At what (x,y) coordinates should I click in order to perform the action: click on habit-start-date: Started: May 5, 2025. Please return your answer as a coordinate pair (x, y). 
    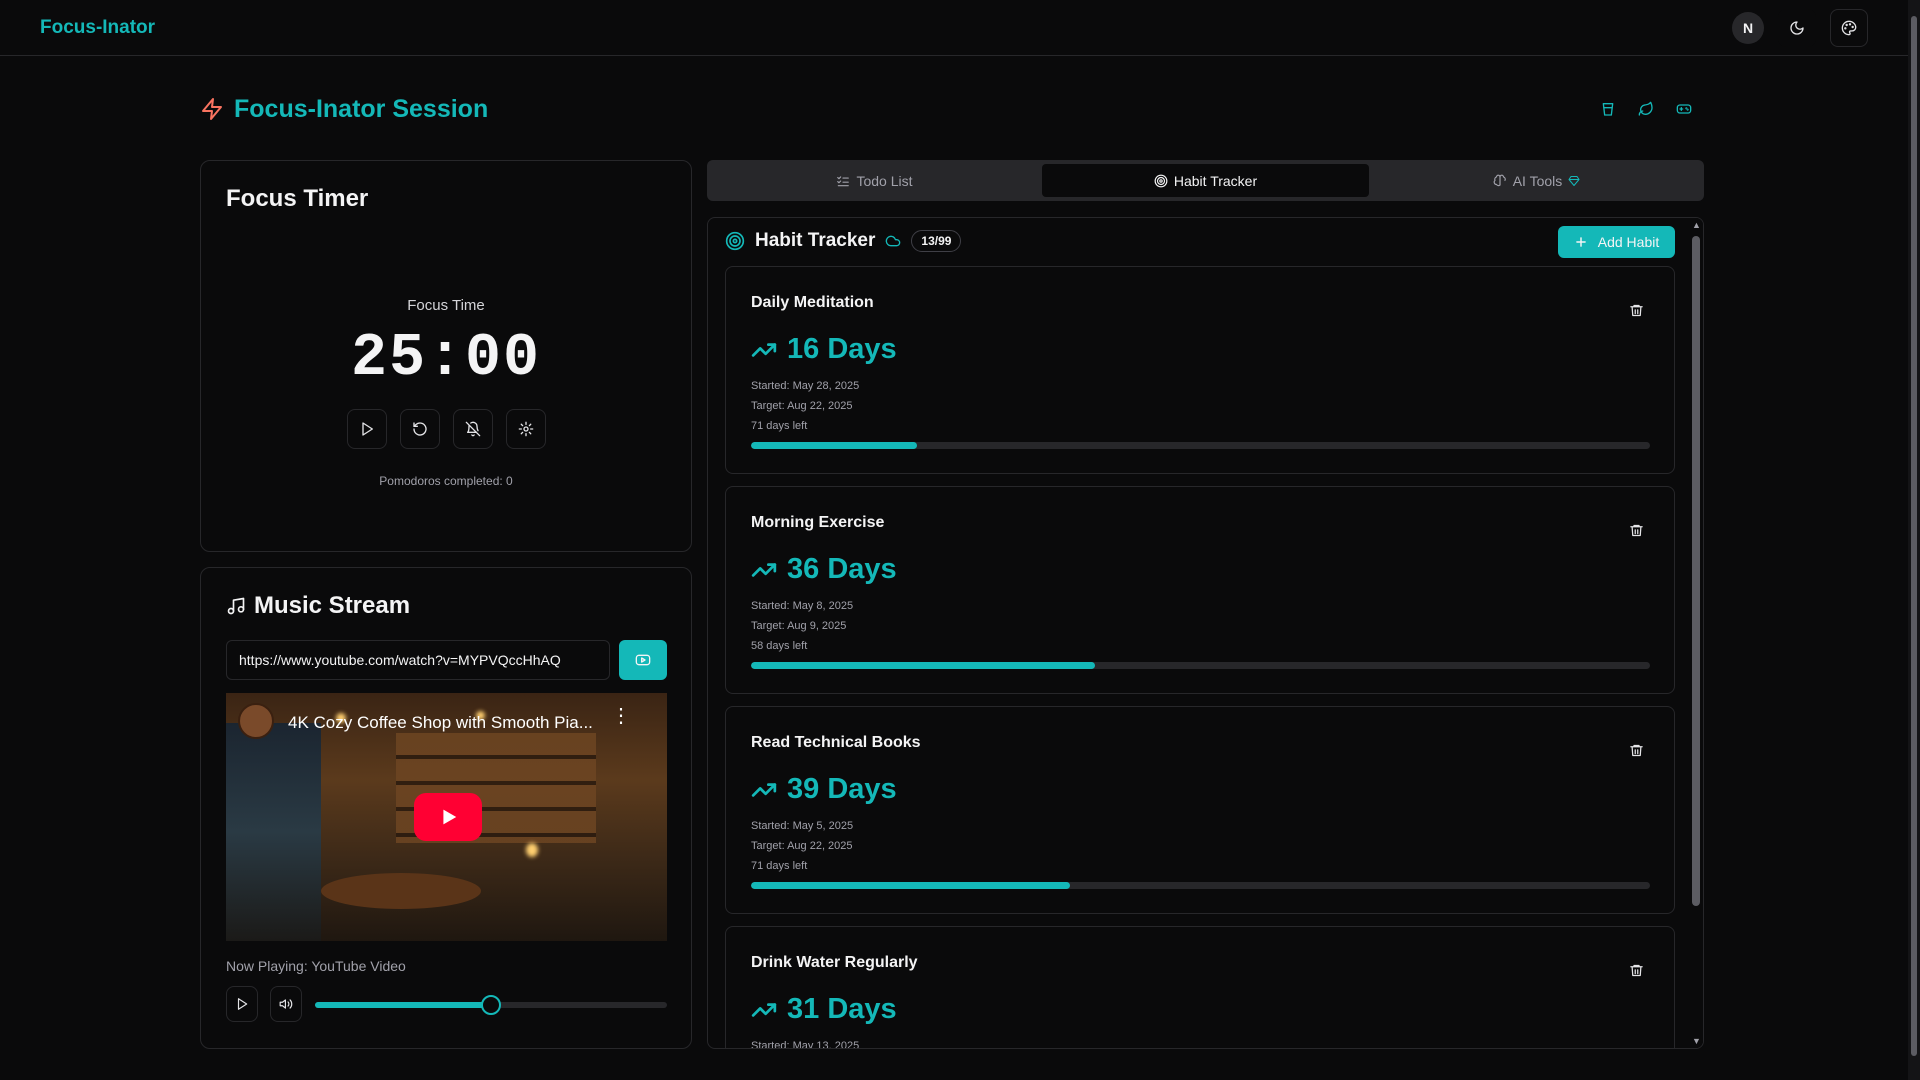
    Looking at the image, I should click on (802, 826).